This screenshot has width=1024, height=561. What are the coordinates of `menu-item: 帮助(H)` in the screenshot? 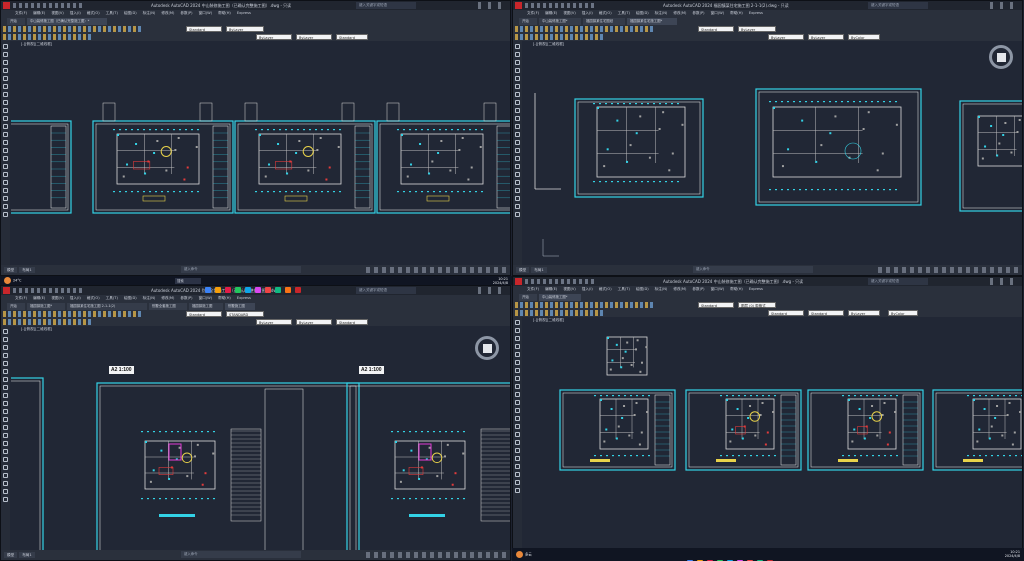 It's located at (736, 289).